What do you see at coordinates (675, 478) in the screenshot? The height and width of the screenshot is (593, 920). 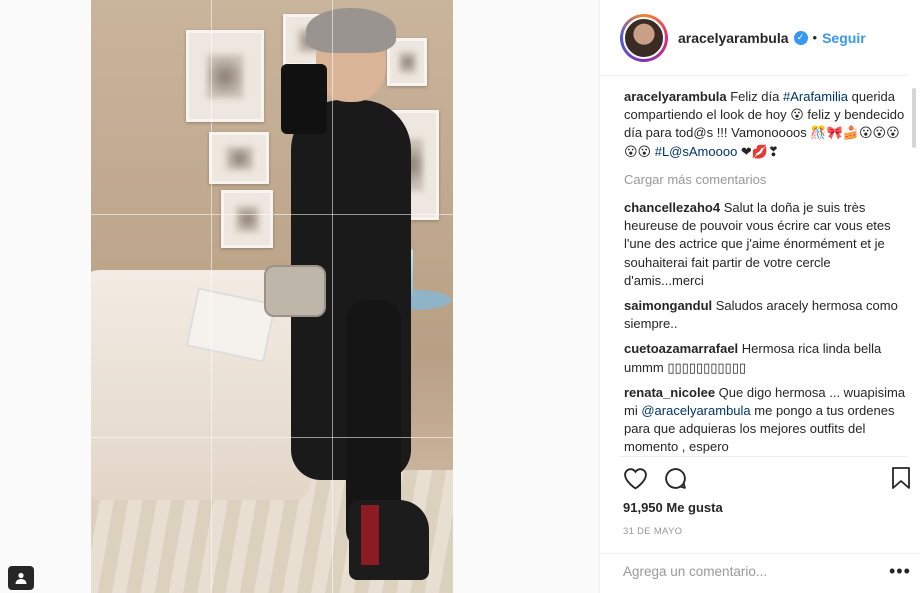 I see `comment-icon` at bounding box center [675, 478].